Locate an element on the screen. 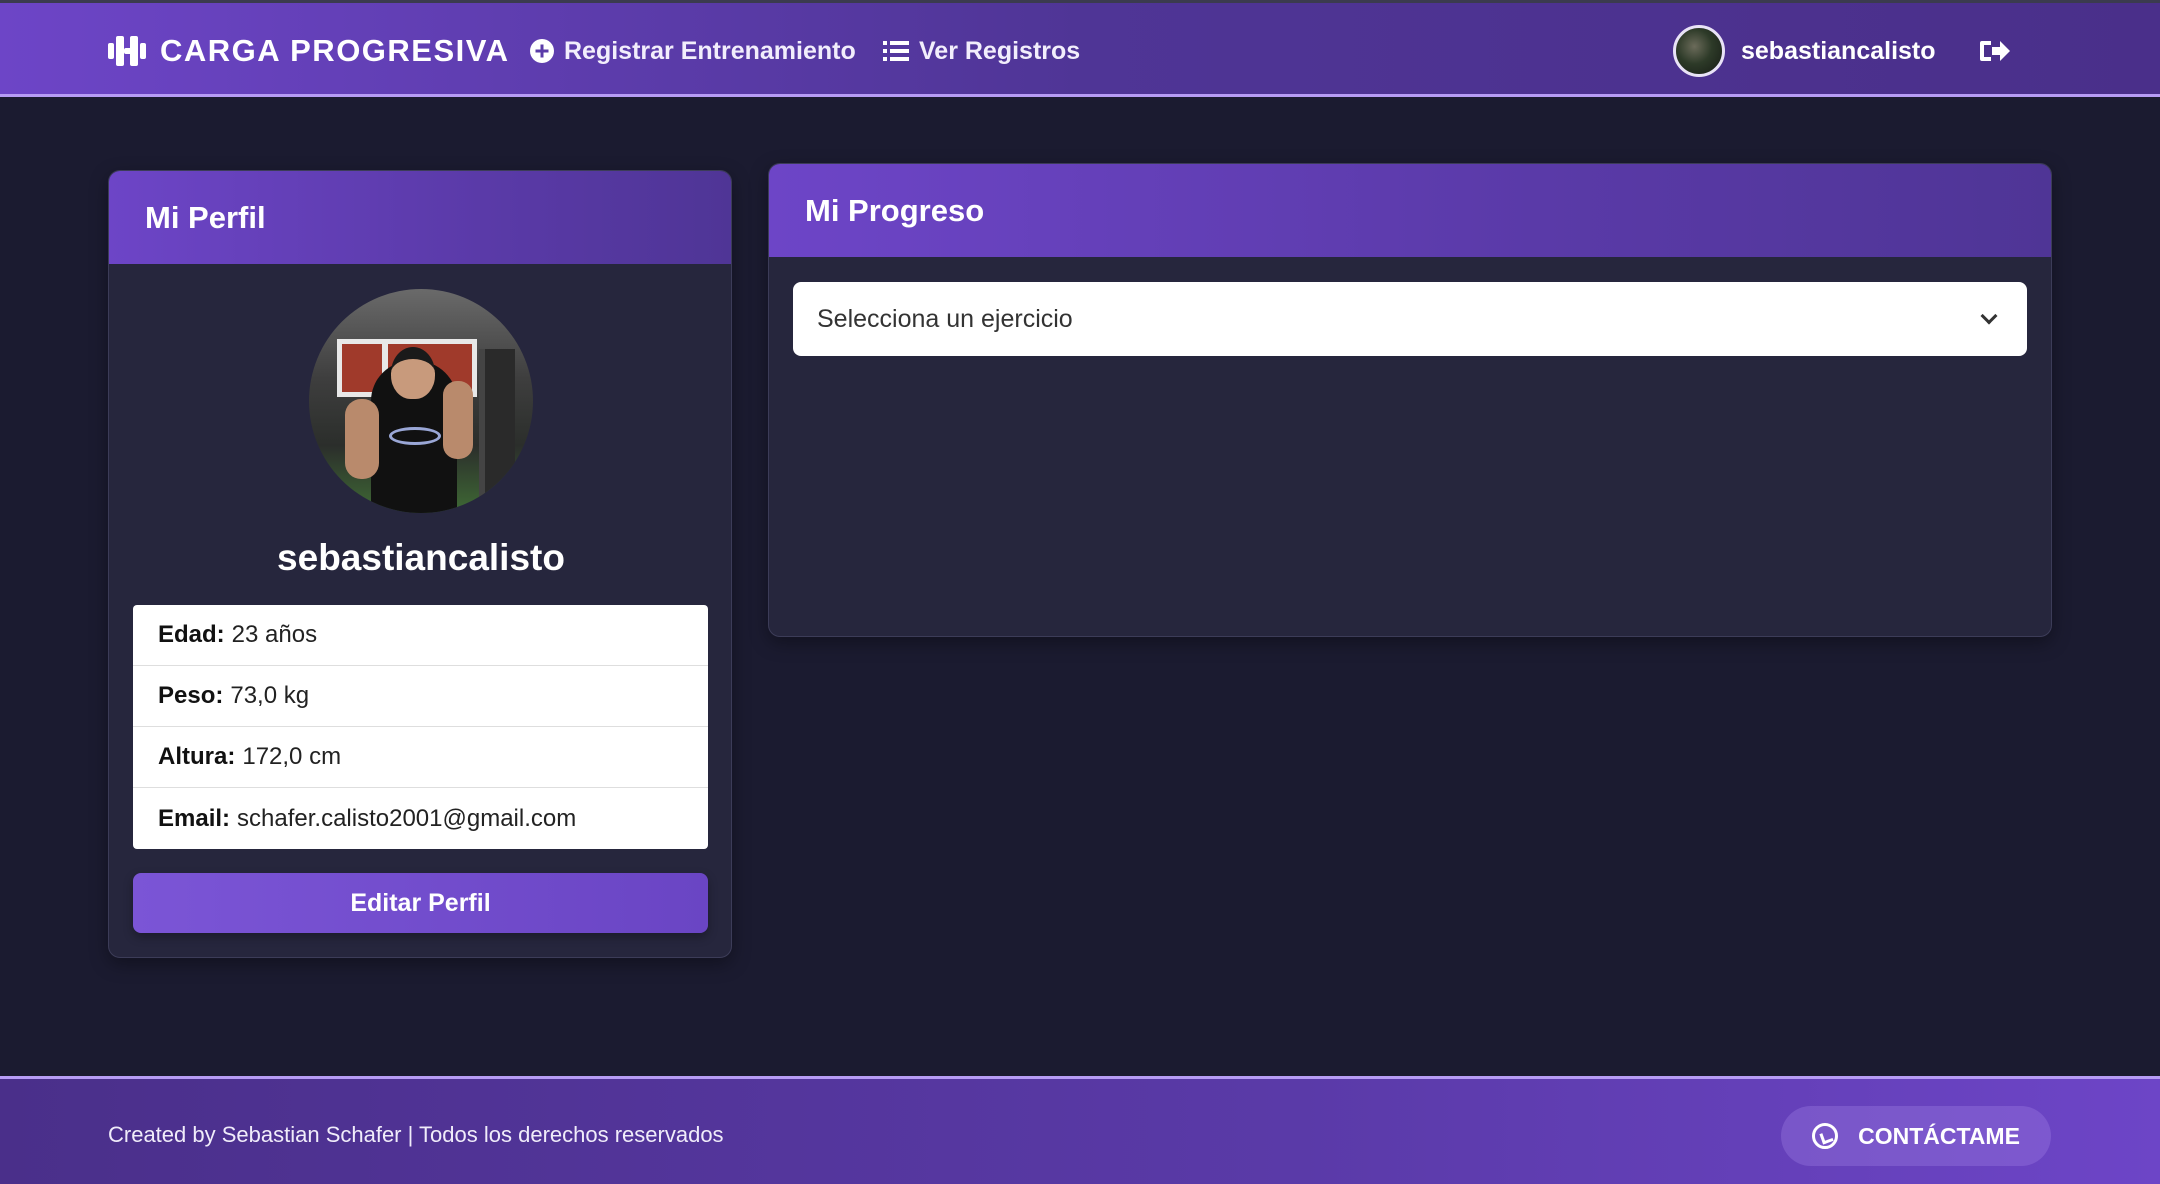  field-value: 23 años is located at coordinates (274, 634).